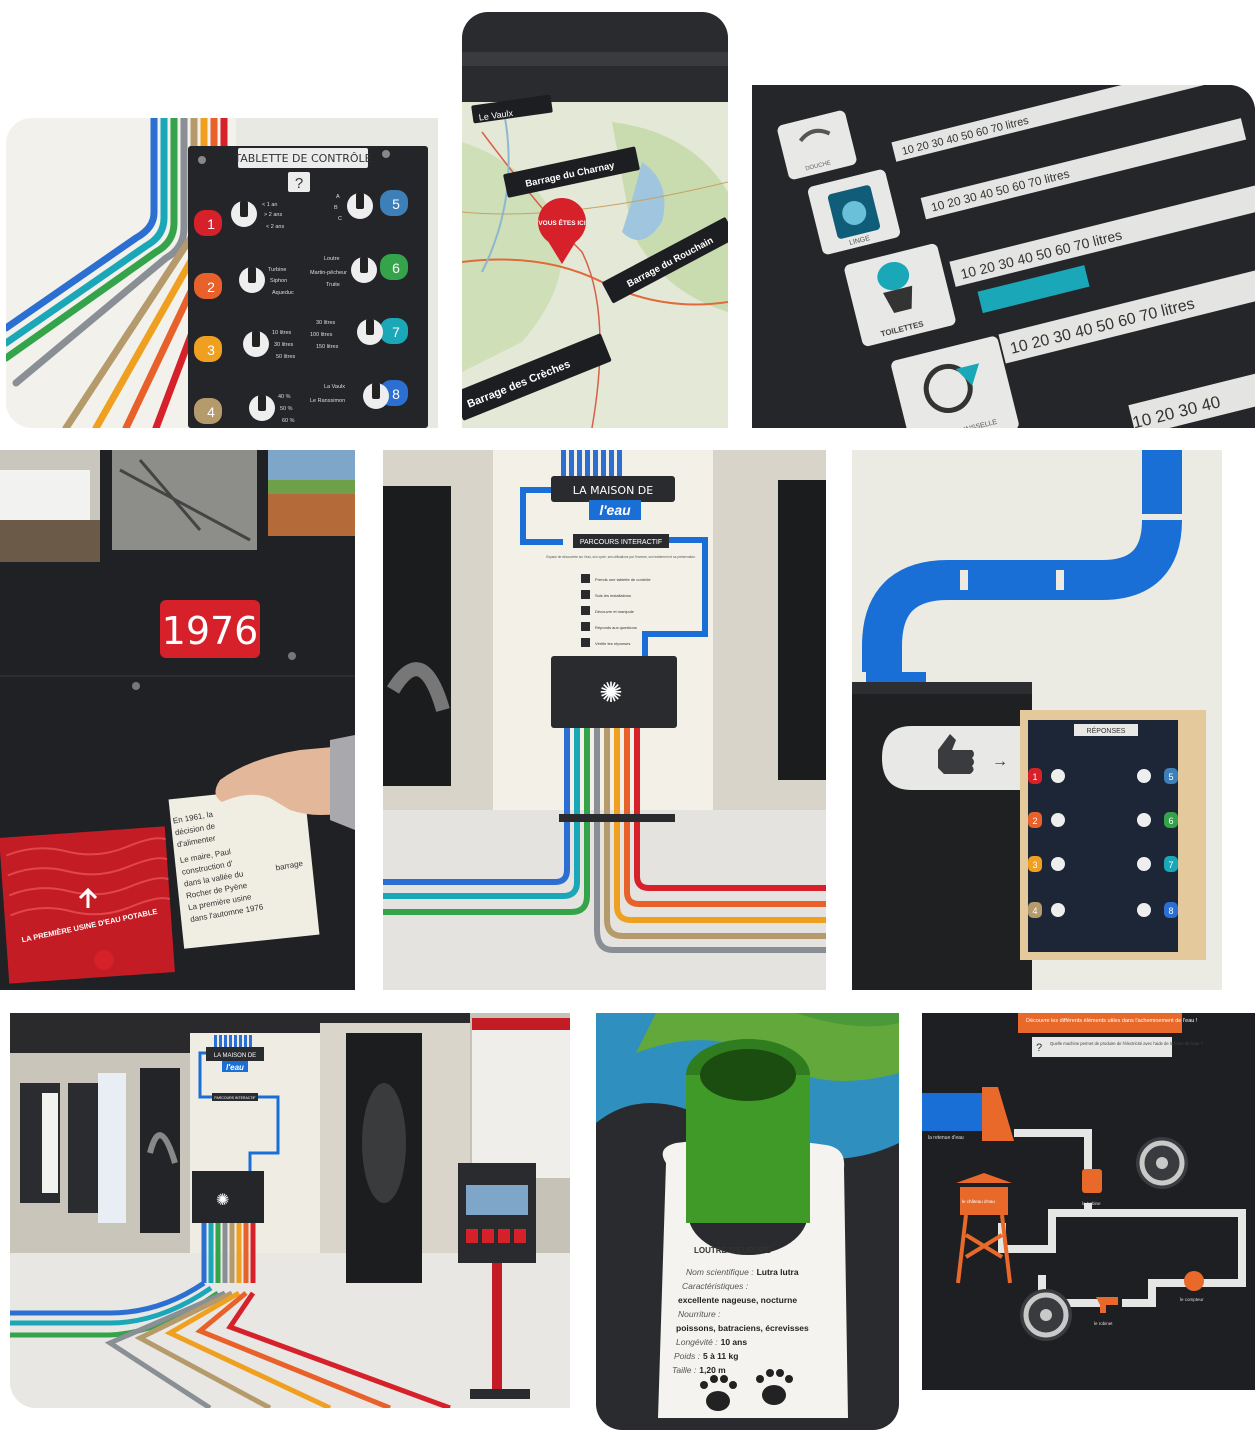 The height and width of the screenshot is (1430, 1255). Describe the element at coordinates (284, 345) in the screenshot. I see `k3-b: 30 litres` at that location.